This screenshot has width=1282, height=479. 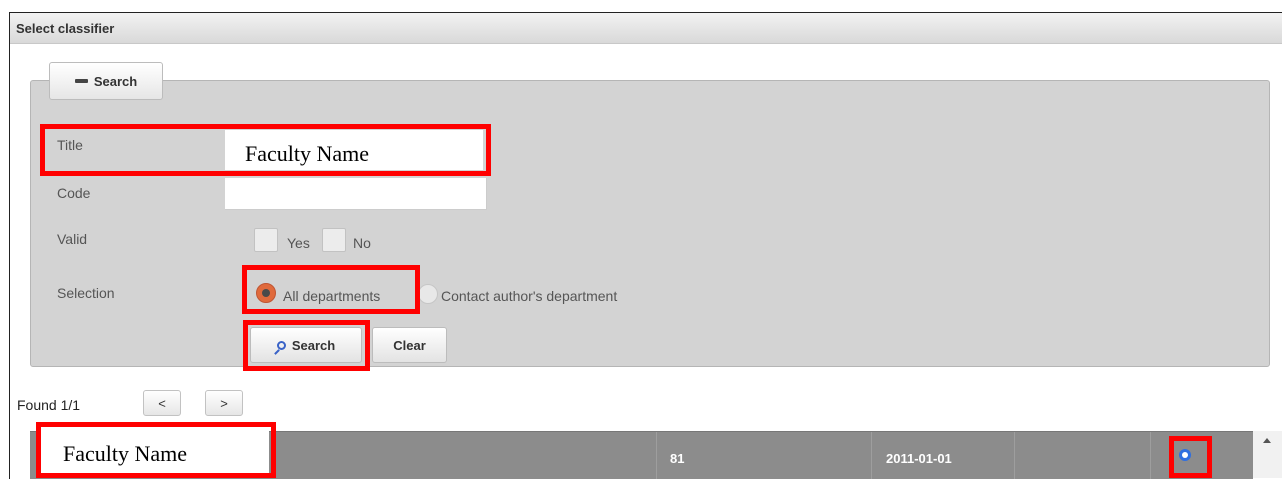 I want to click on clear-button: Clear, so click(x=409, y=345).